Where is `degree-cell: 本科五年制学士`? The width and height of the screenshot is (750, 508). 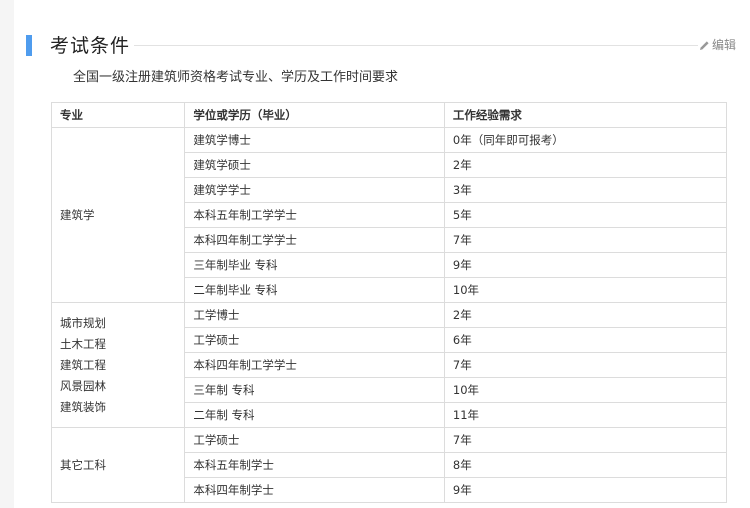 degree-cell: 本科五年制学士 is located at coordinates (314, 465).